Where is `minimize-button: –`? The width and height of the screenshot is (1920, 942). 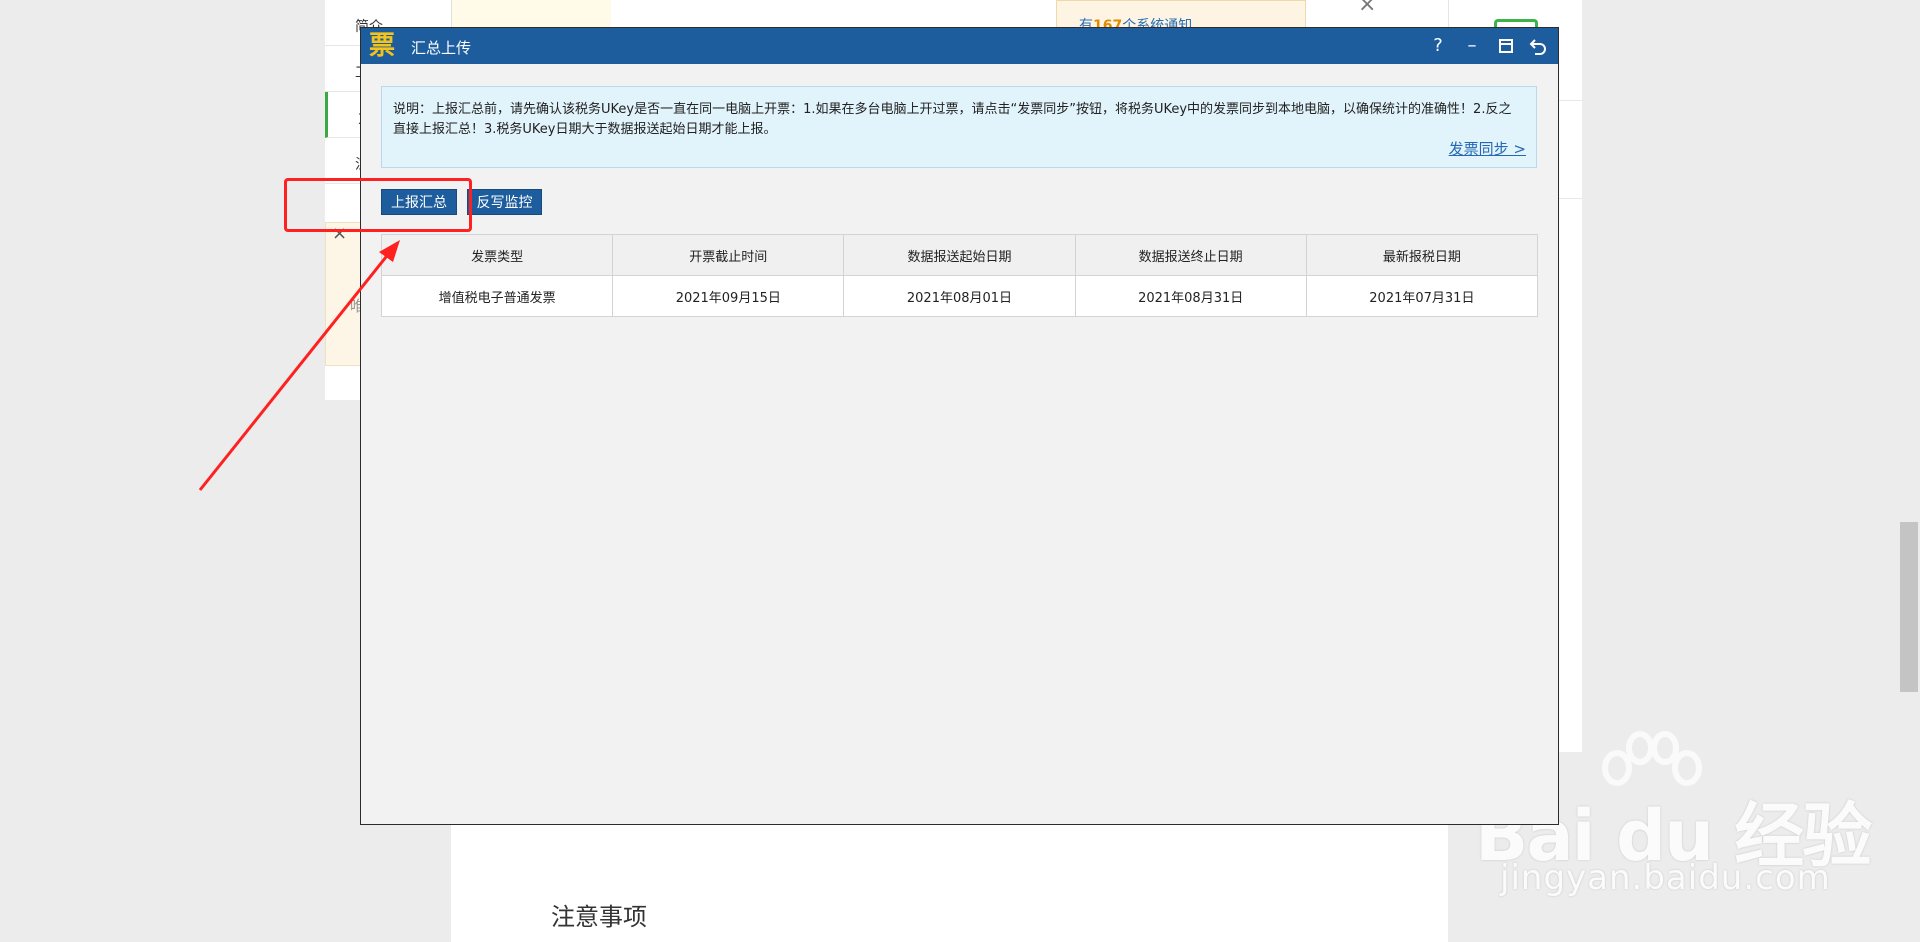 minimize-button: – is located at coordinates (1472, 46).